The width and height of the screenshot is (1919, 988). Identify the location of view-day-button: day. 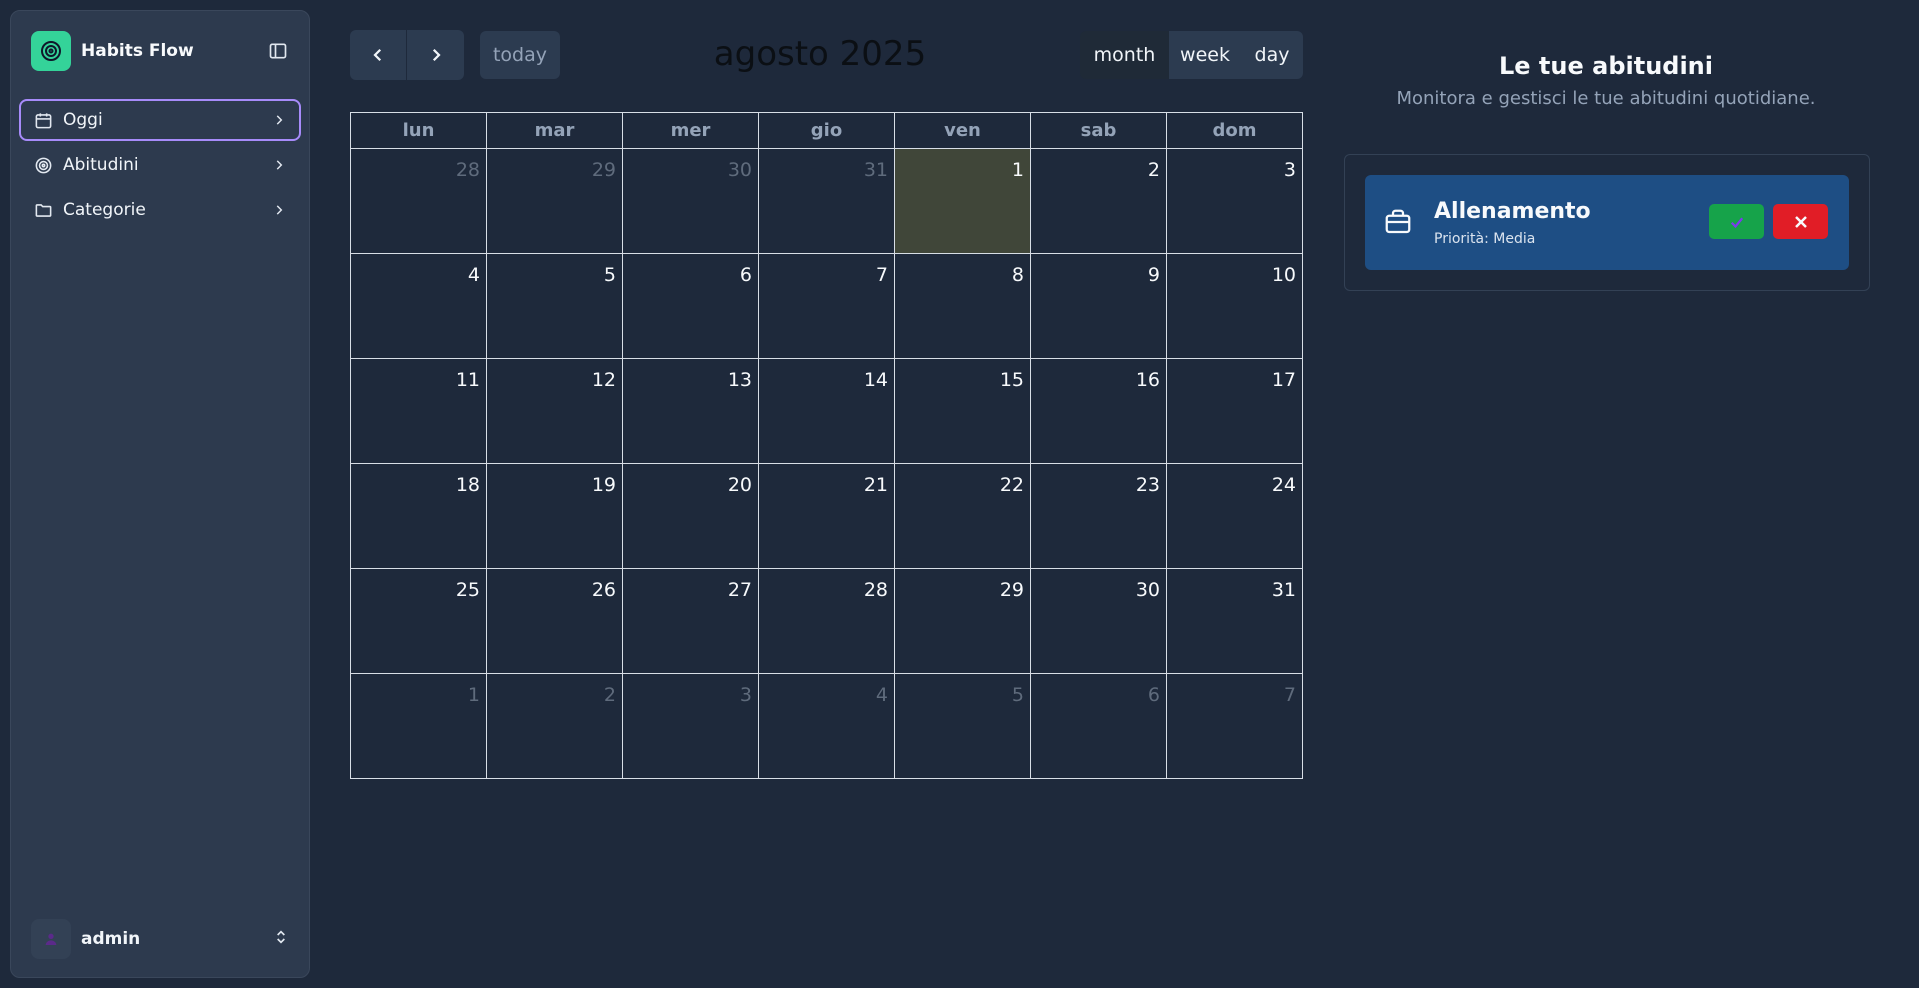
(1272, 55).